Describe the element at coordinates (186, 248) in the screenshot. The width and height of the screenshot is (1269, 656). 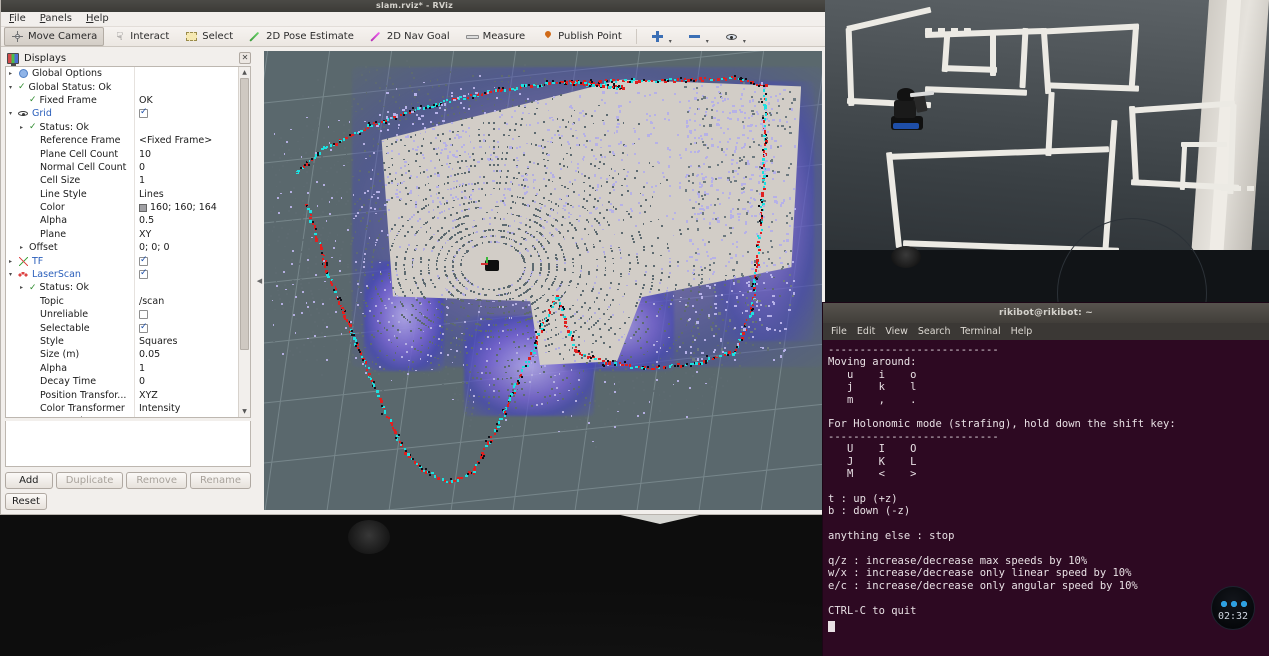
I see `property-value: 0; 0; 0` at that location.